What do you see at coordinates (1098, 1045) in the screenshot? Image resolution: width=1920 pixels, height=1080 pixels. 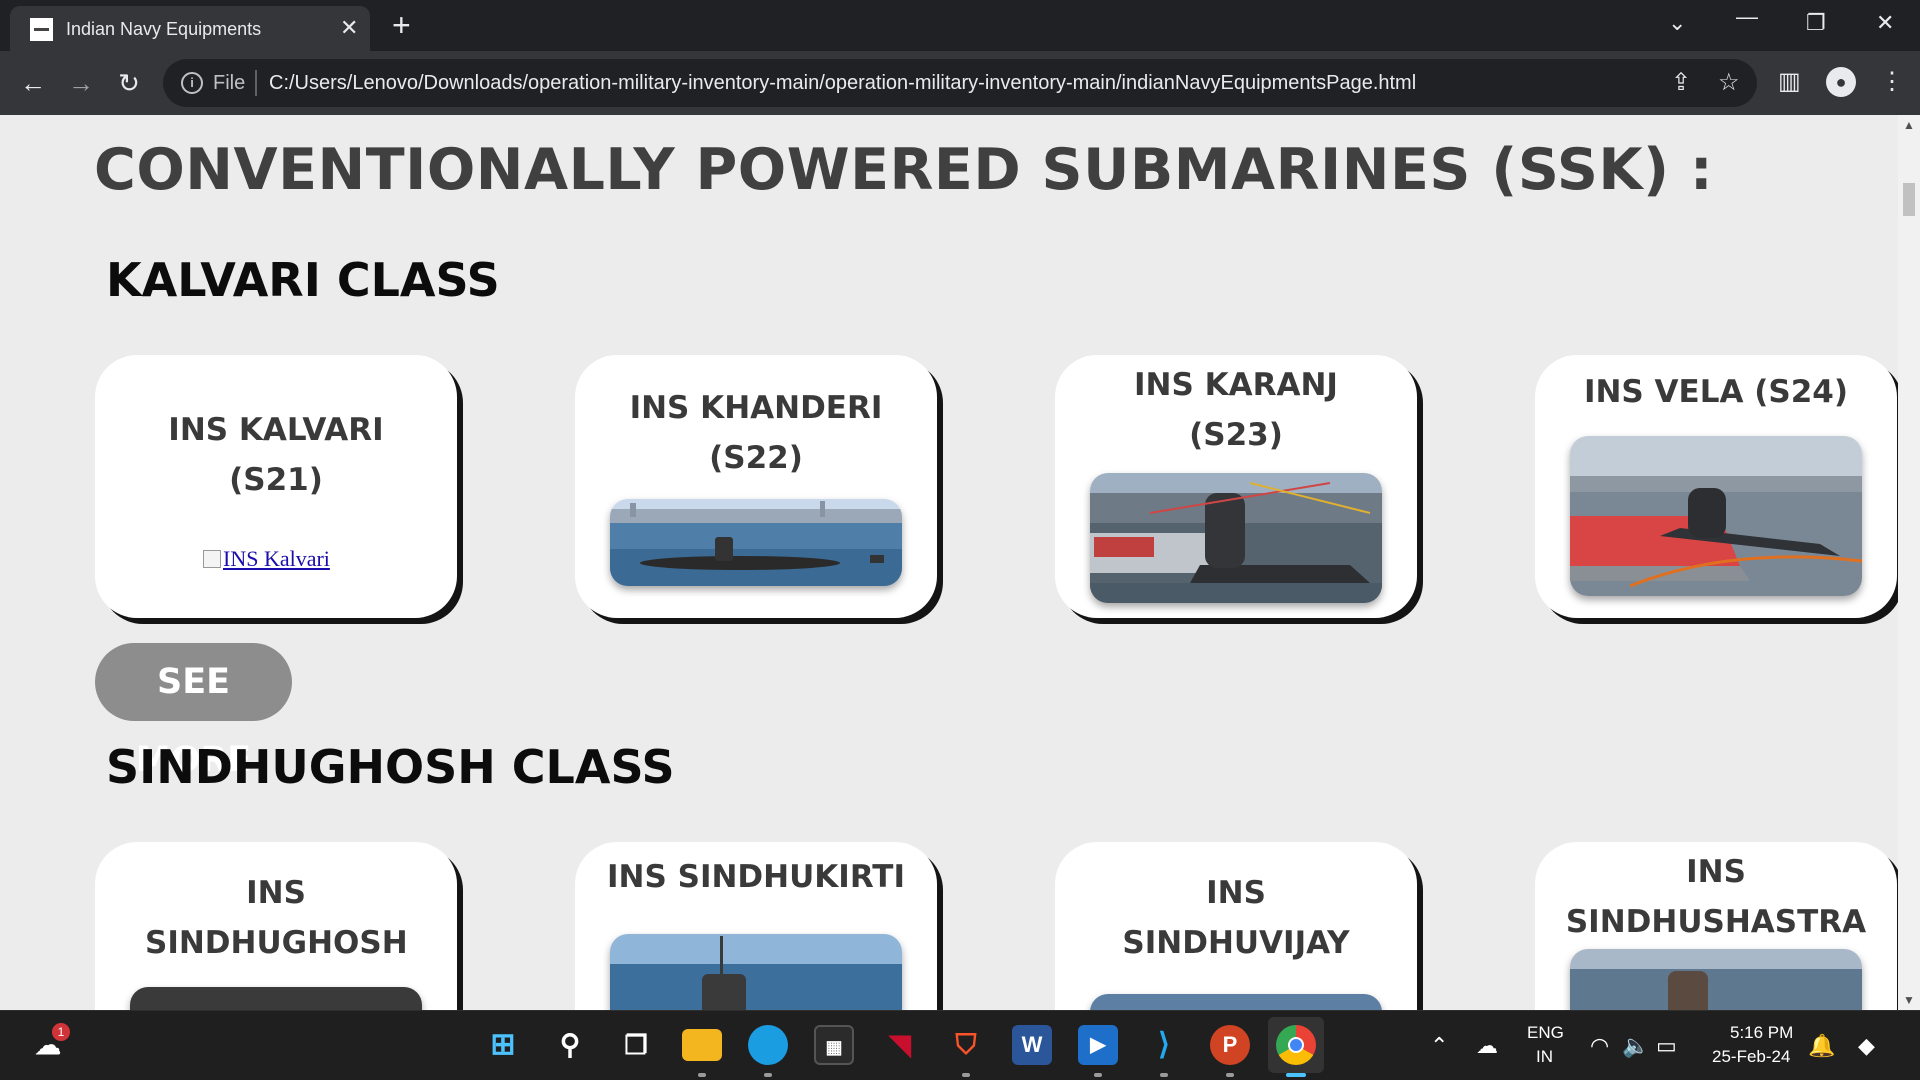 I see `media-player-icon: ▶` at bounding box center [1098, 1045].